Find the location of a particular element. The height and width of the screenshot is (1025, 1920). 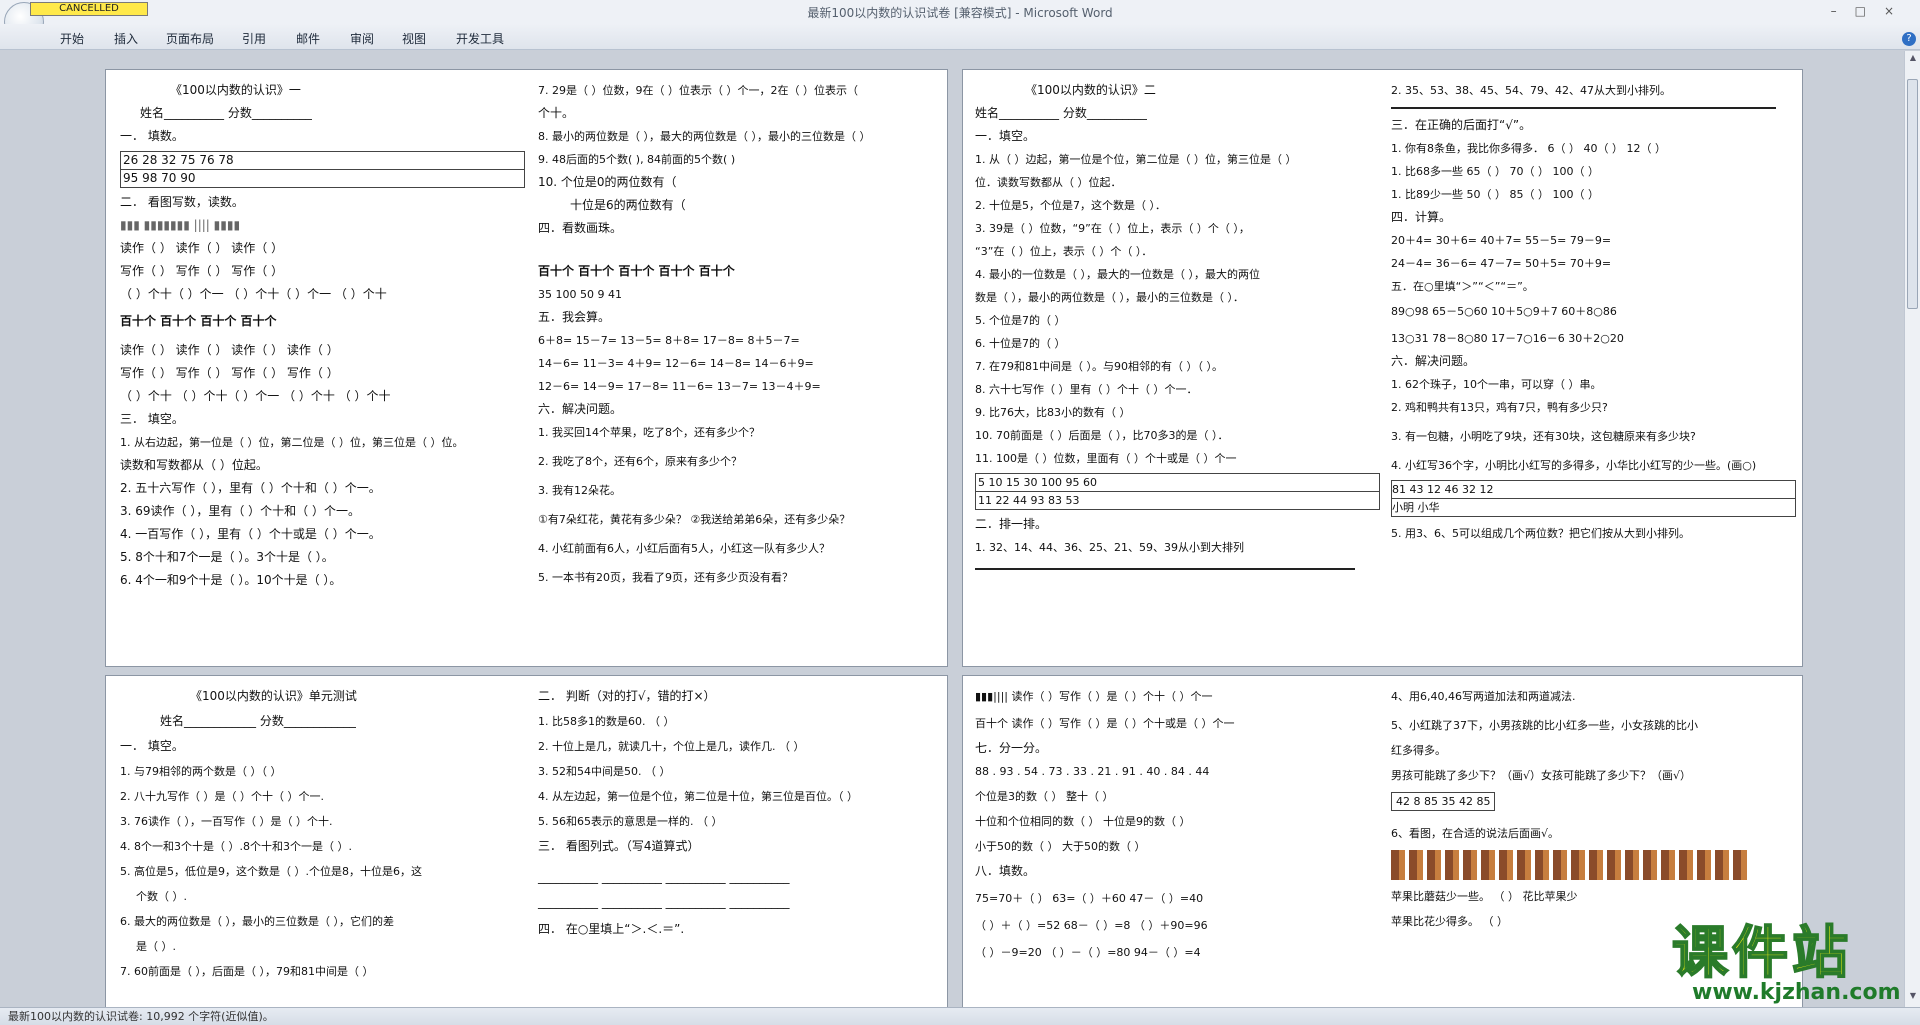

text-line: ▮▮▮ ▮▮▮▮▮▮▮ |||| ▮▮▮▮ is located at coordinates (180, 225).